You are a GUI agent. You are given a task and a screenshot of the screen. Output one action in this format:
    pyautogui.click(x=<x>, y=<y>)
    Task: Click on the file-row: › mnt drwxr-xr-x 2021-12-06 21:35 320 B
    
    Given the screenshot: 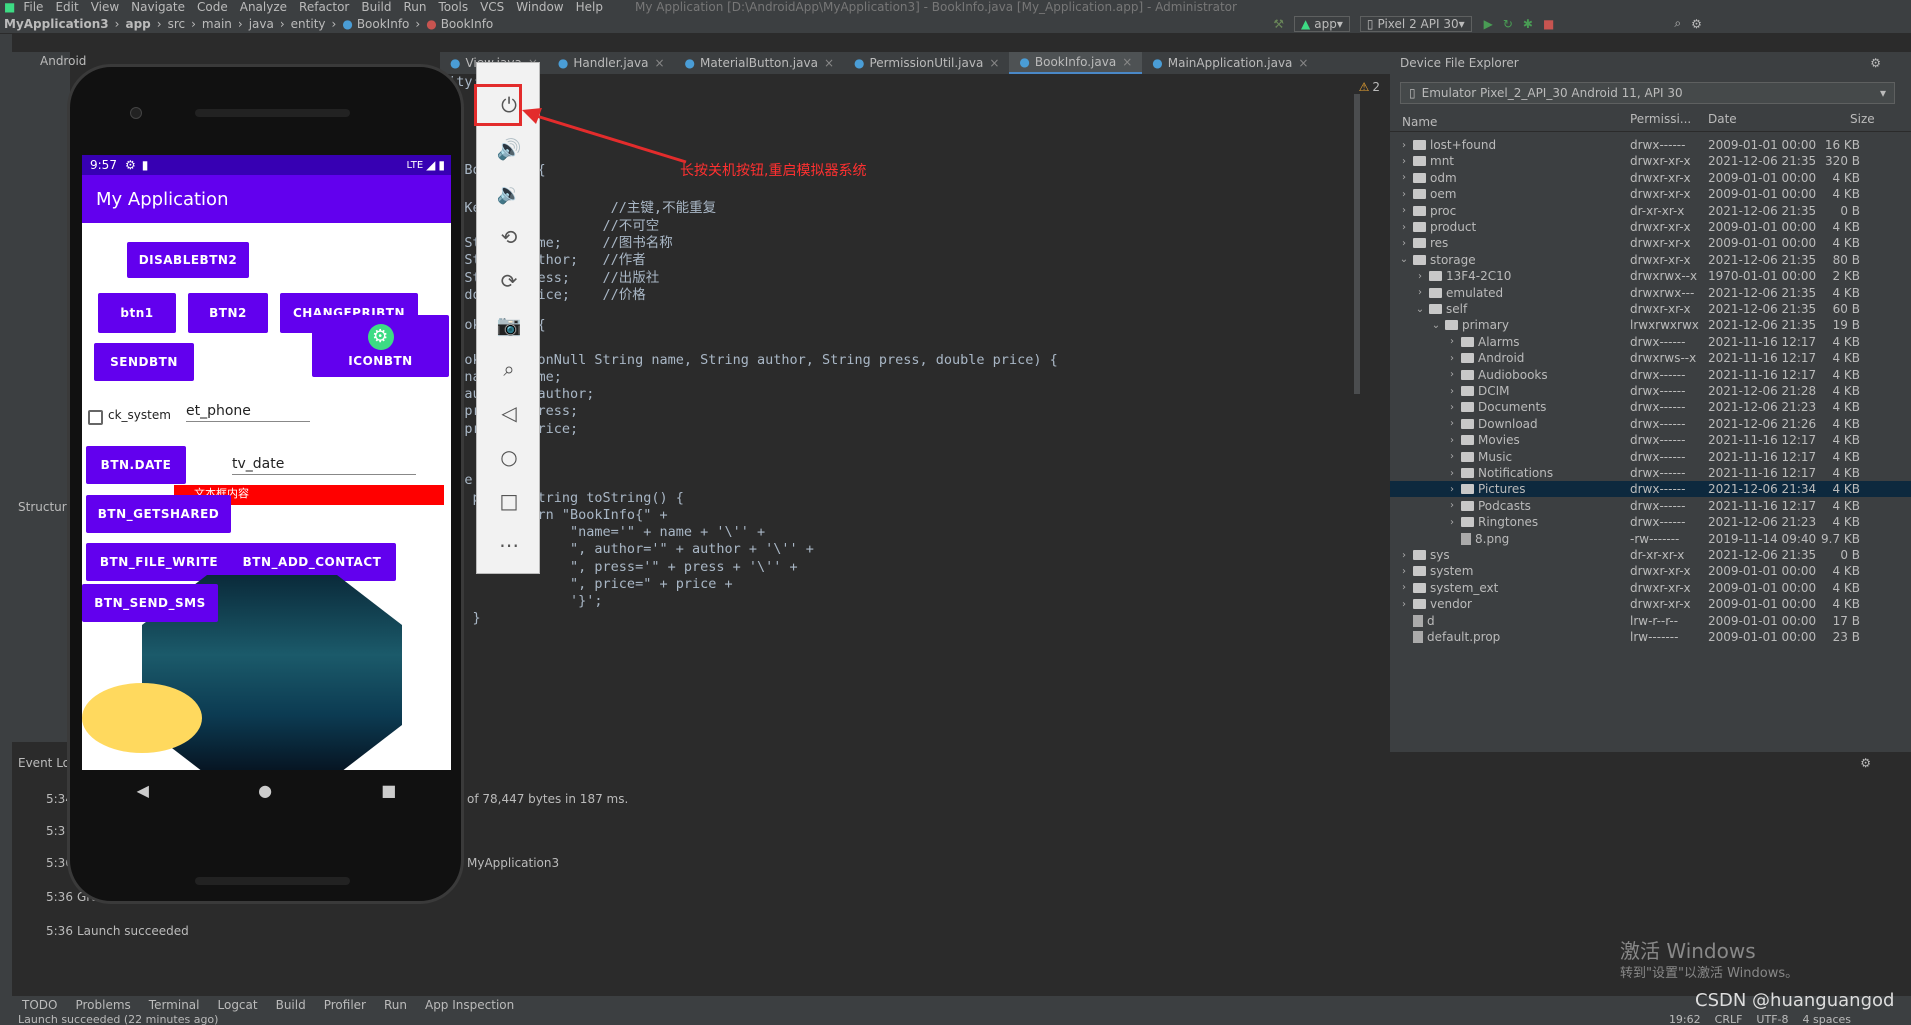 What is the action you would take?
    pyautogui.click(x=1650, y=161)
    